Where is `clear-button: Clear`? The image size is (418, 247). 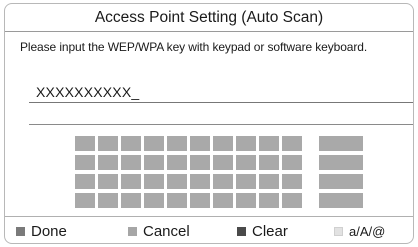 clear-button: Clear is located at coordinates (262, 231).